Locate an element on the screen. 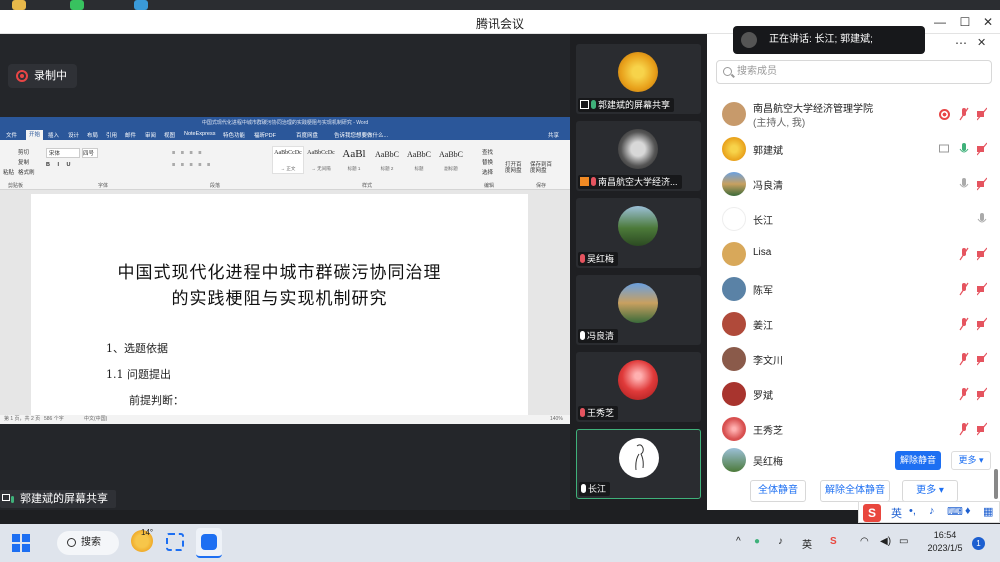  recording-indicator: 录制中 is located at coordinates (42, 76).